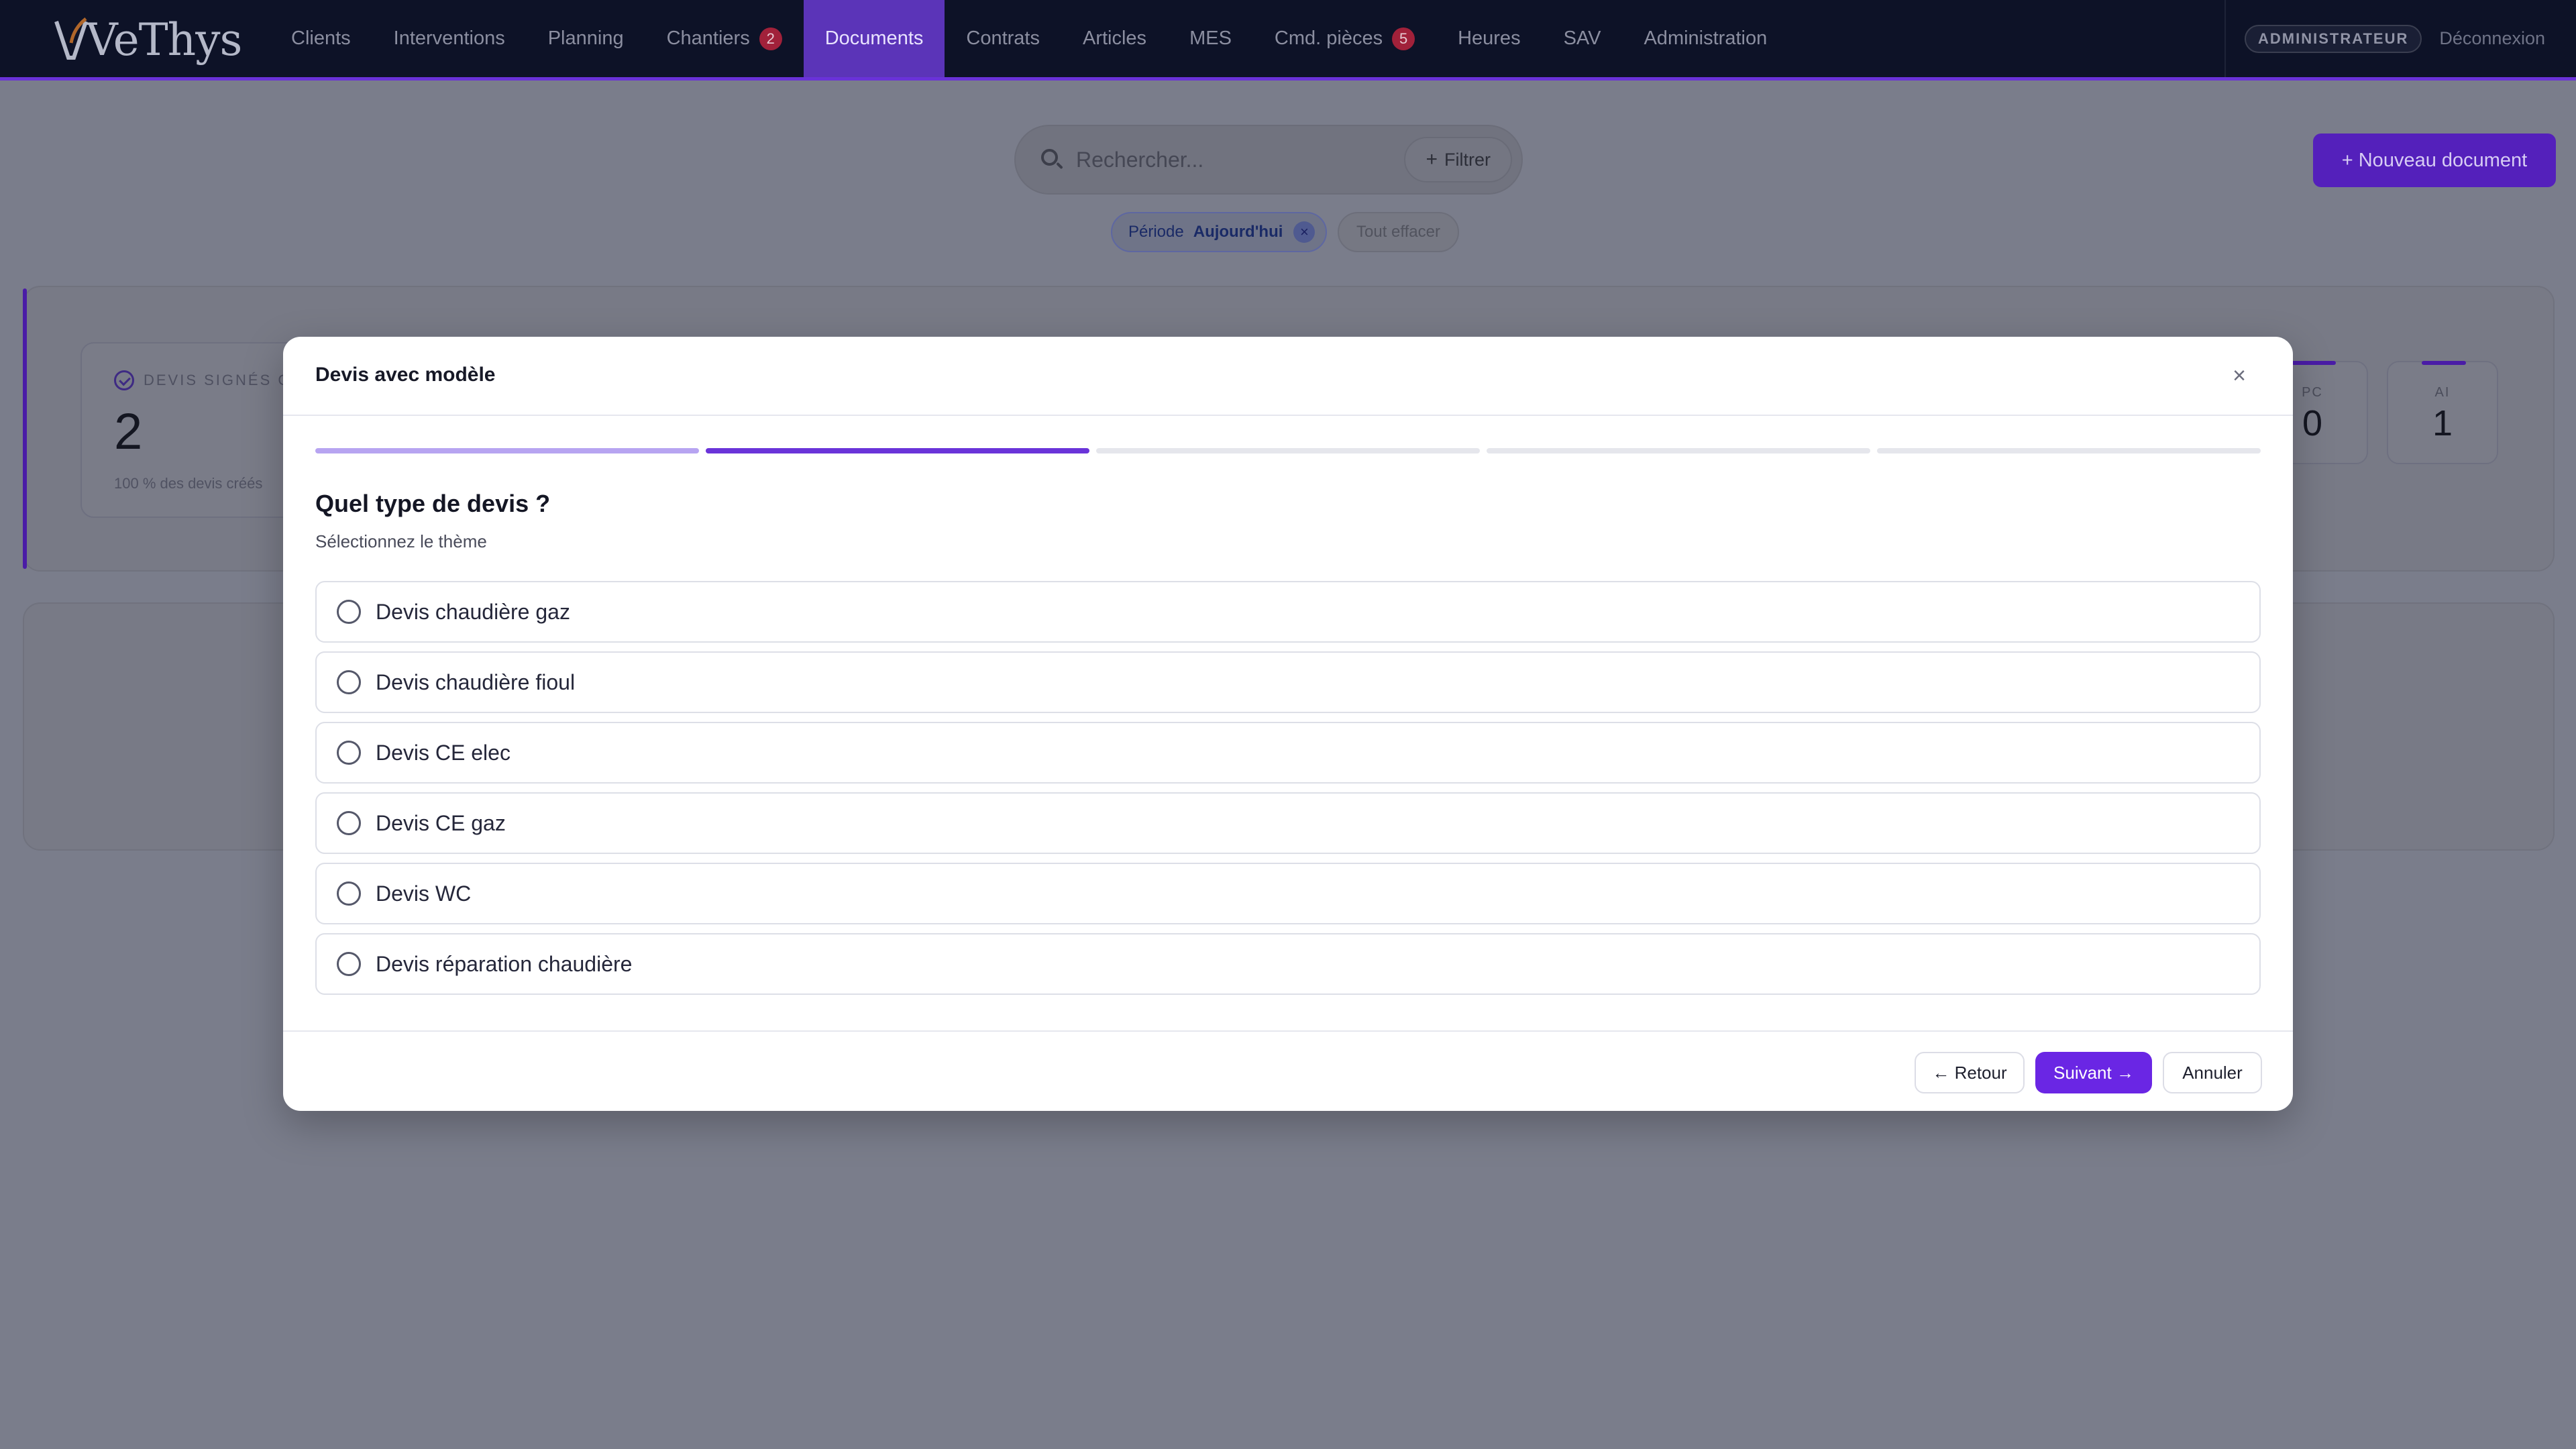 This screenshot has width=2576, height=1449. What do you see at coordinates (1489, 38) in the screenshot?
I see `nav-item-heures: Heures` at bounding box center [1489, 38].